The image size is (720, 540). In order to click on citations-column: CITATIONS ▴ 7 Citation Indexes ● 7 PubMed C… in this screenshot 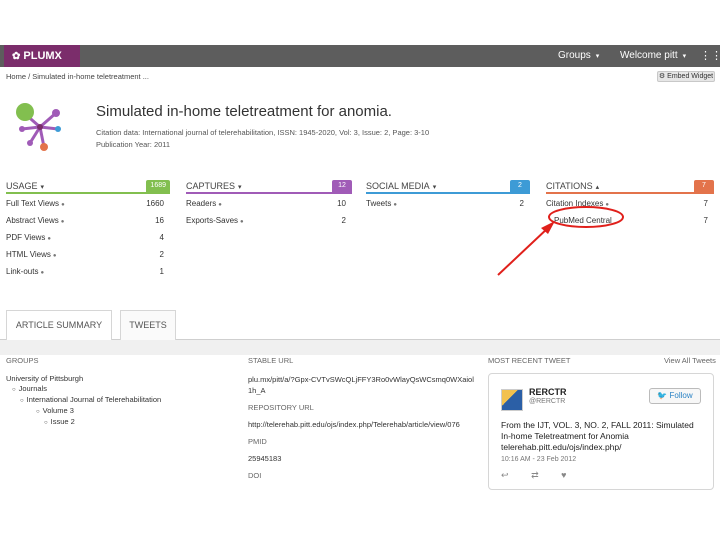, I will do `click(630, 205)`.